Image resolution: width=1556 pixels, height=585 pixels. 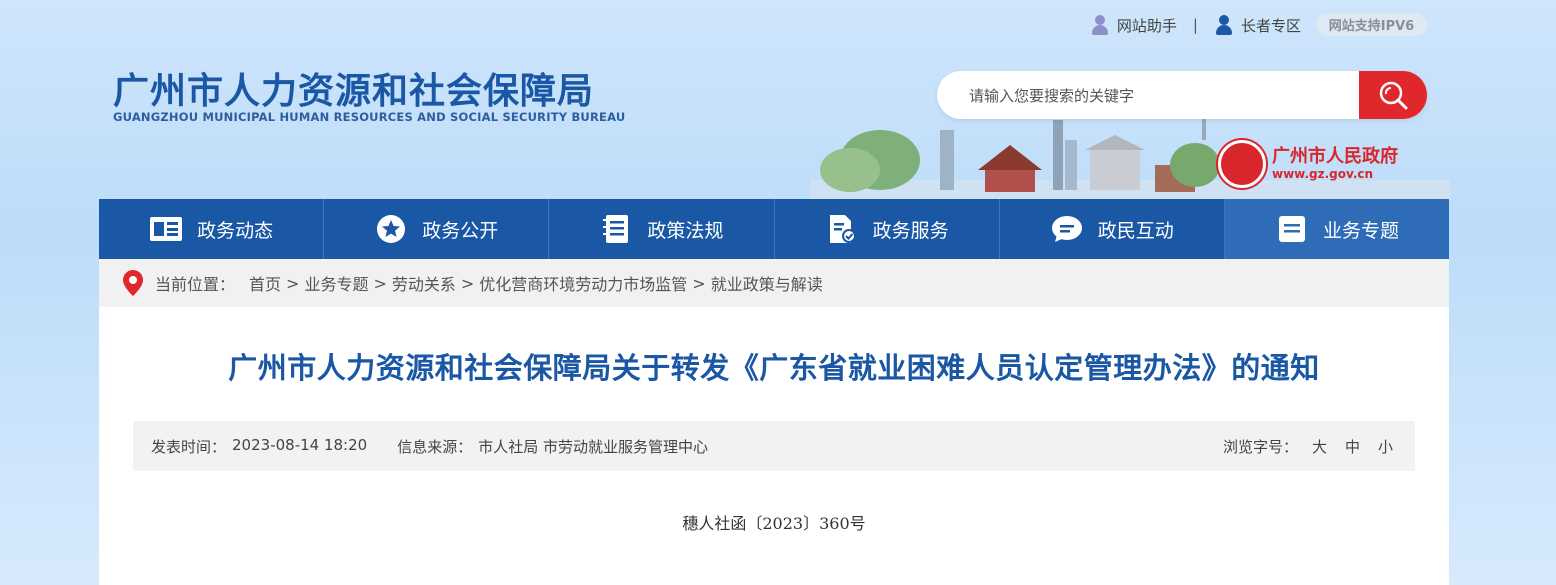 What do you see at coordinates (265, 283) in the screenshot?
I see `breadcrumb-home: 首页` at bounding box center [265, 283].